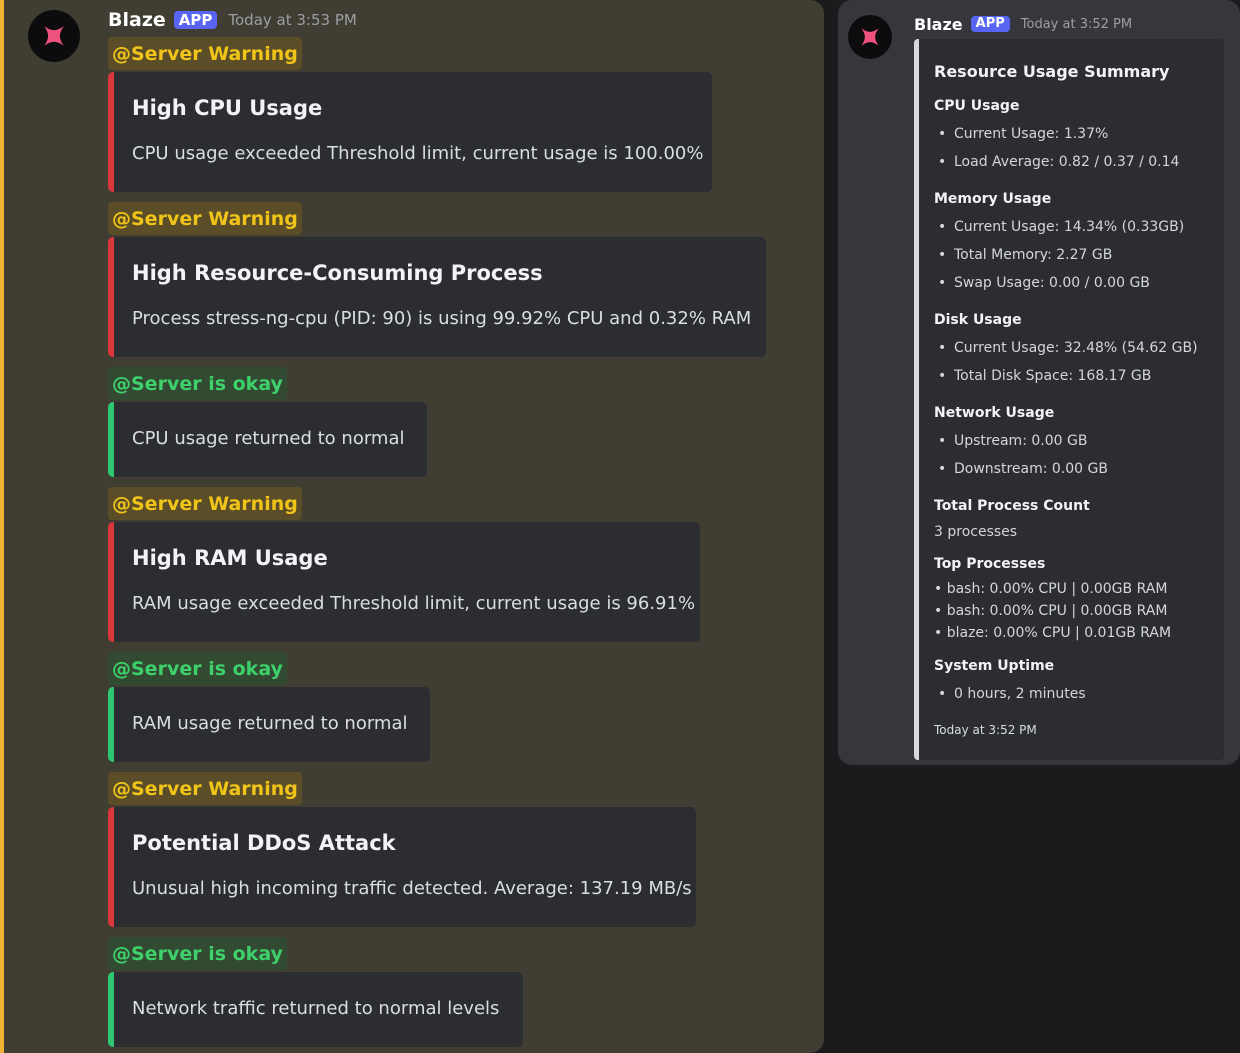 The image size is (1240, 1053). What do you see at coordinates (1020, 694) in the screenshot?
I see `system-uptime-value: 0 hours, 2 minutes` at bounding box center [1020, 694].